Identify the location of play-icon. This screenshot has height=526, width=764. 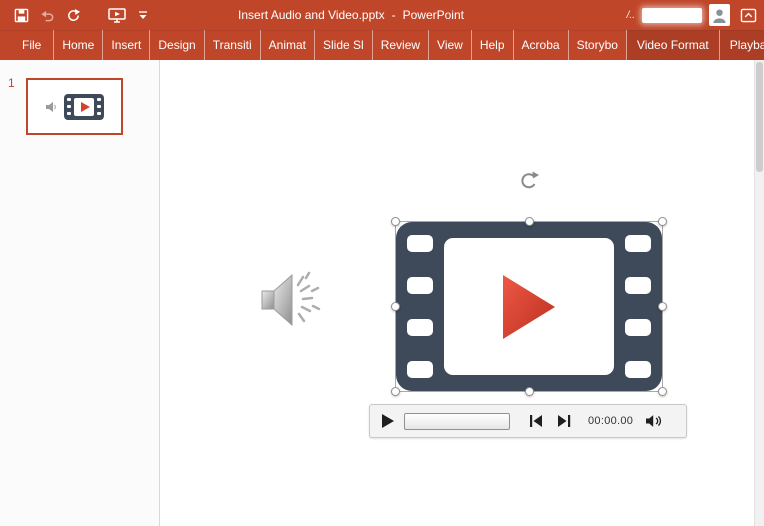
(388, 421).